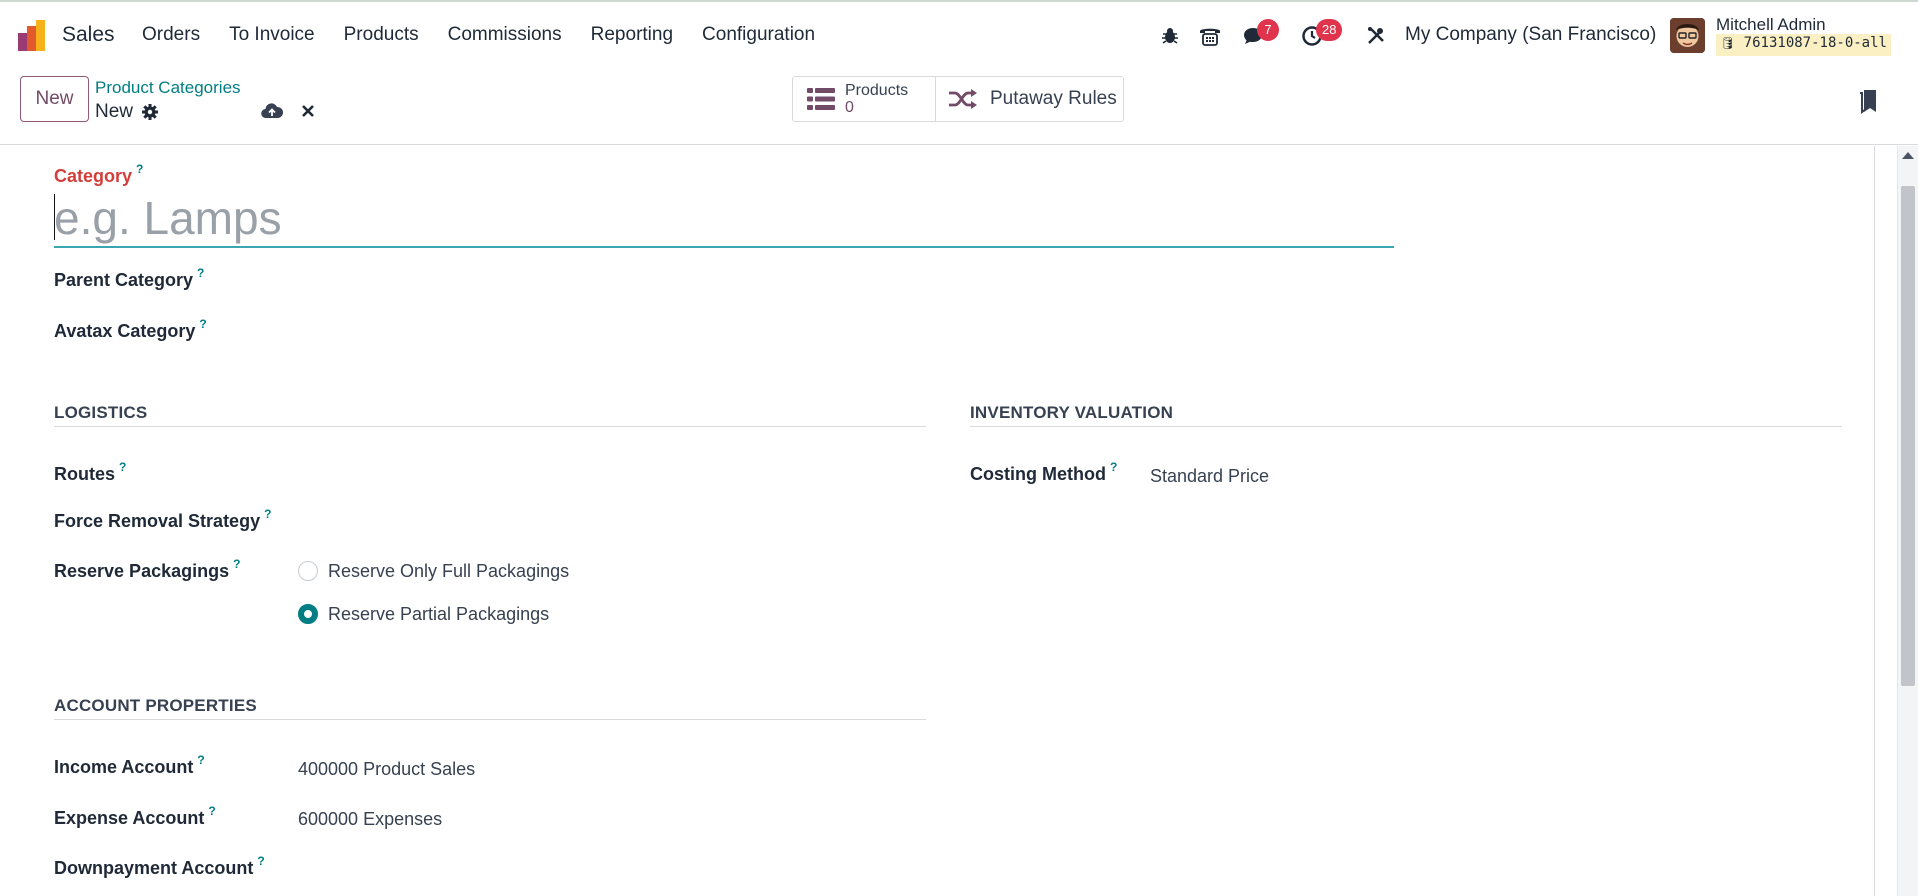 The image size is (1918, 896). What do you see at coordinates (90, 472) in the screenshot?
I see `routes-label: Routes?` at bounding box center [90, 472].